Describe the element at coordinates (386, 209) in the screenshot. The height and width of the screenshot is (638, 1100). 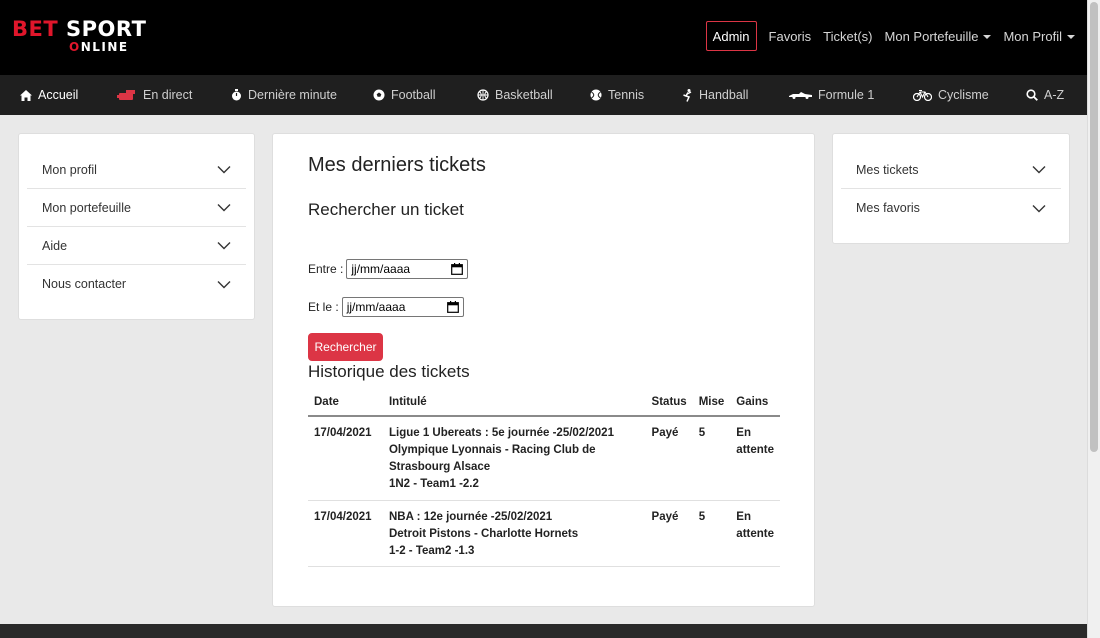
I see `search-section-title: Rechercher un ticket` at that location.